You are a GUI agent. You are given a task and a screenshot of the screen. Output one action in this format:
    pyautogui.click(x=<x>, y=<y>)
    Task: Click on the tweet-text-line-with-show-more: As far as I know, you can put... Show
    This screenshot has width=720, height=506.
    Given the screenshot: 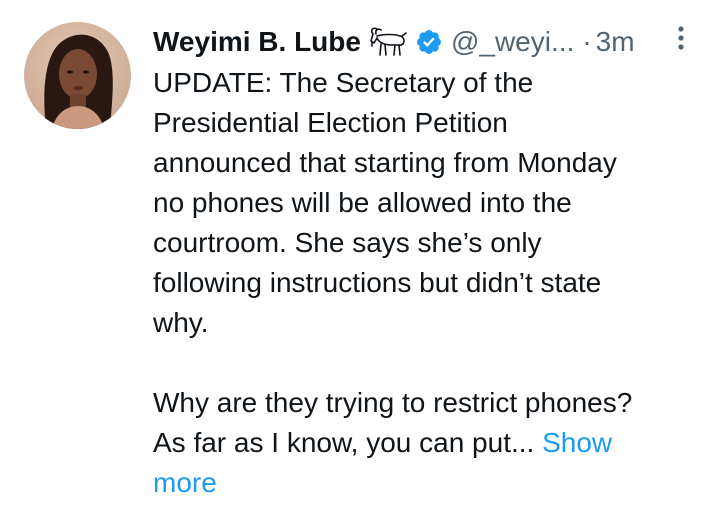 What is the action you would take?
    pyautogui.click(x=428, y=443)
    